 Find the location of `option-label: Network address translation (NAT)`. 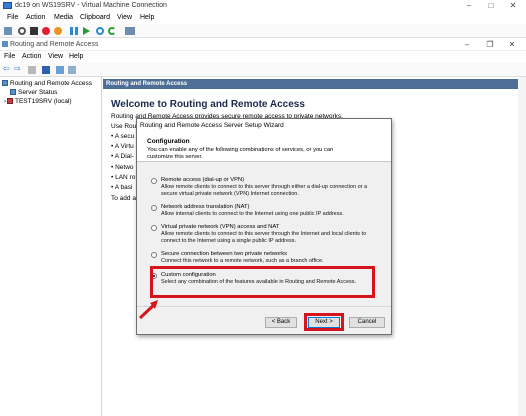

option-label: Network address translation (NAT) is located at coordinates (205, 207).